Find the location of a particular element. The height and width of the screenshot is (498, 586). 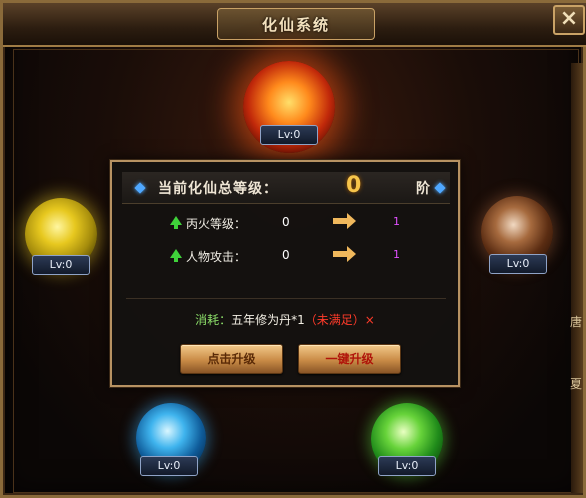

total-level-unit: 阶 is located at coordinates (423, 189).